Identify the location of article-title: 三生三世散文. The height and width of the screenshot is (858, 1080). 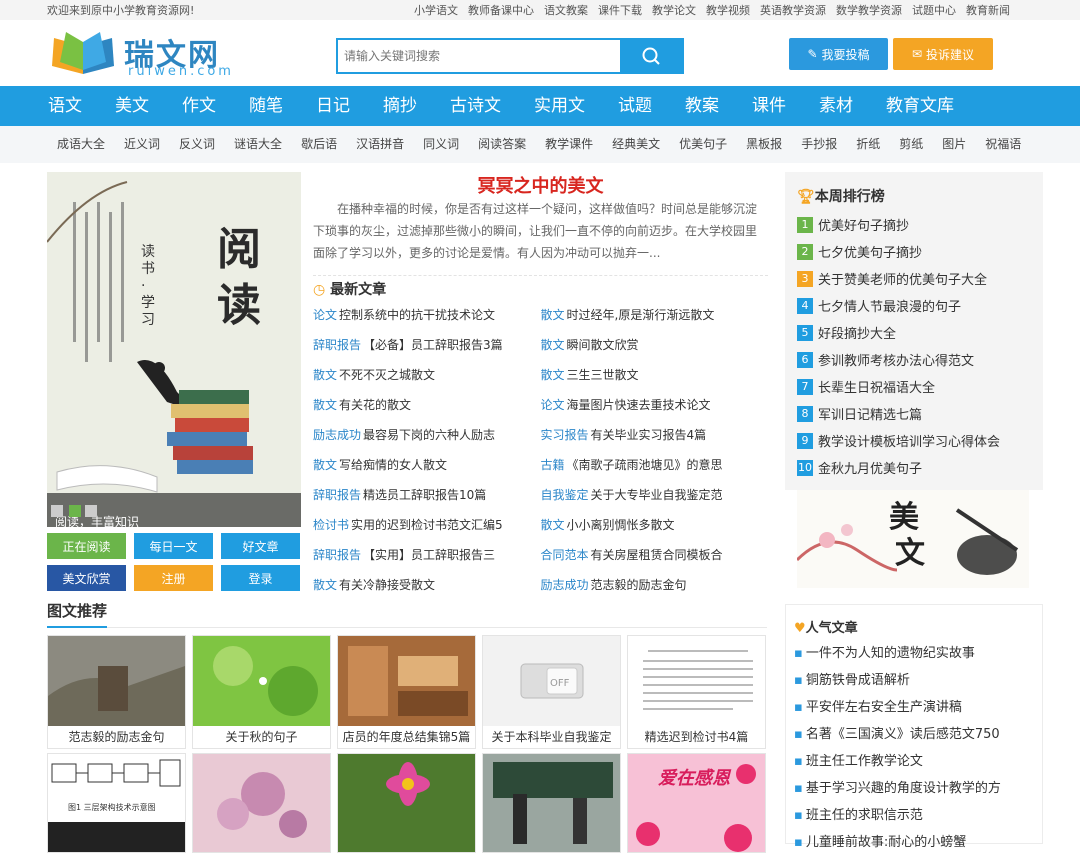
(603, 375).